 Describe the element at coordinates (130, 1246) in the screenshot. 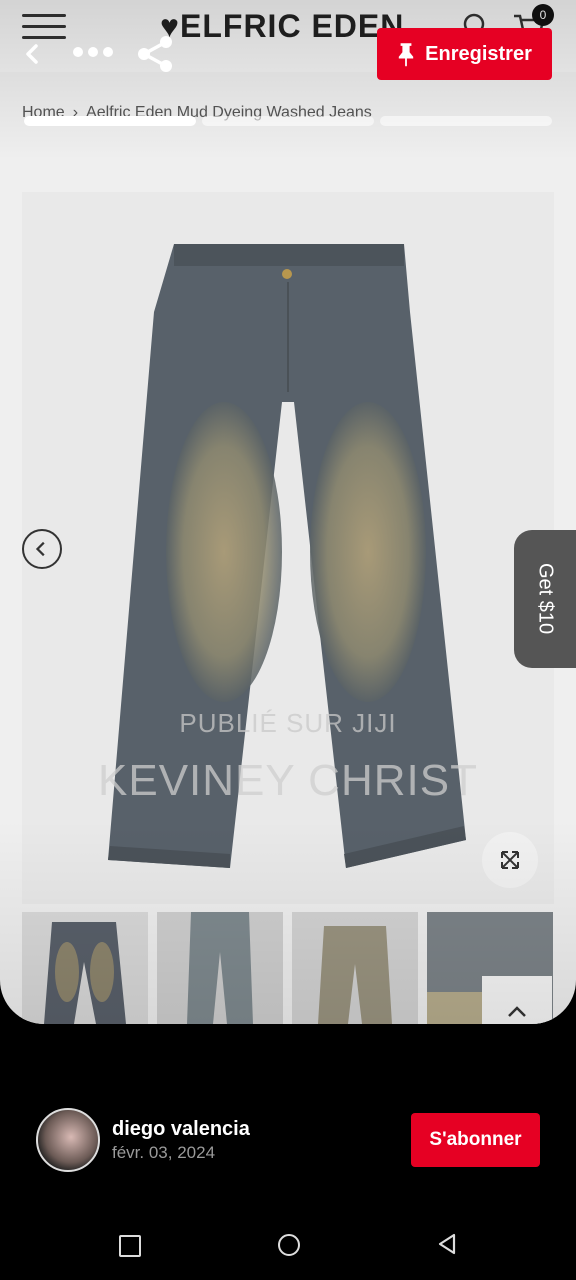

I see `nav-recents-icon` at that location.